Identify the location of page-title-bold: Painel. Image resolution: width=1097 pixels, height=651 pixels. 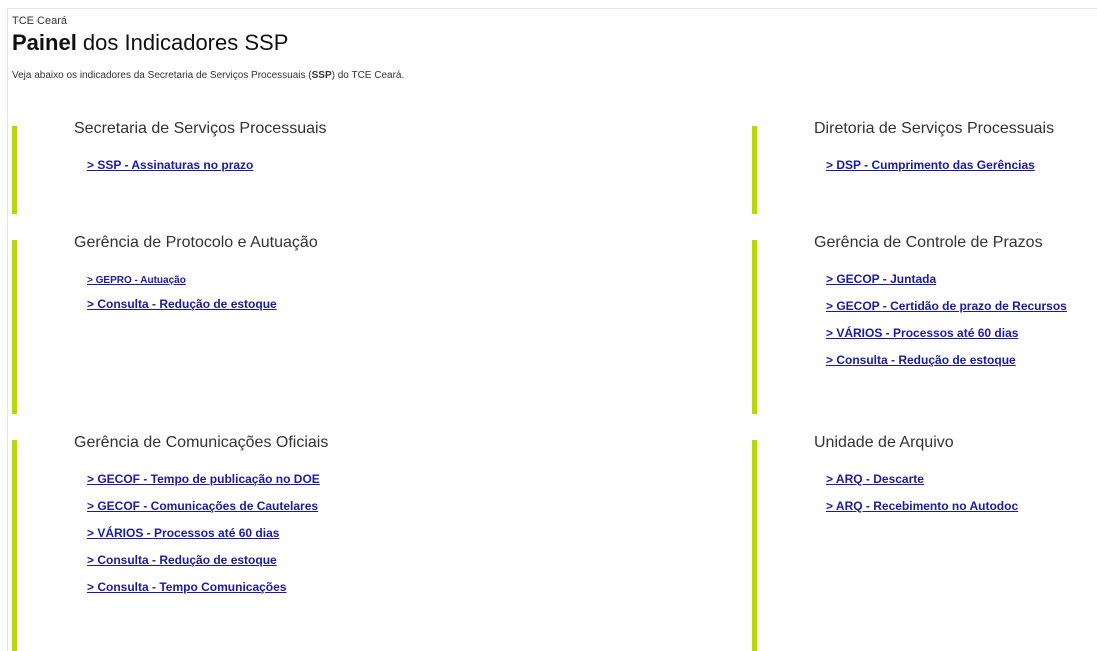
(44, 42).